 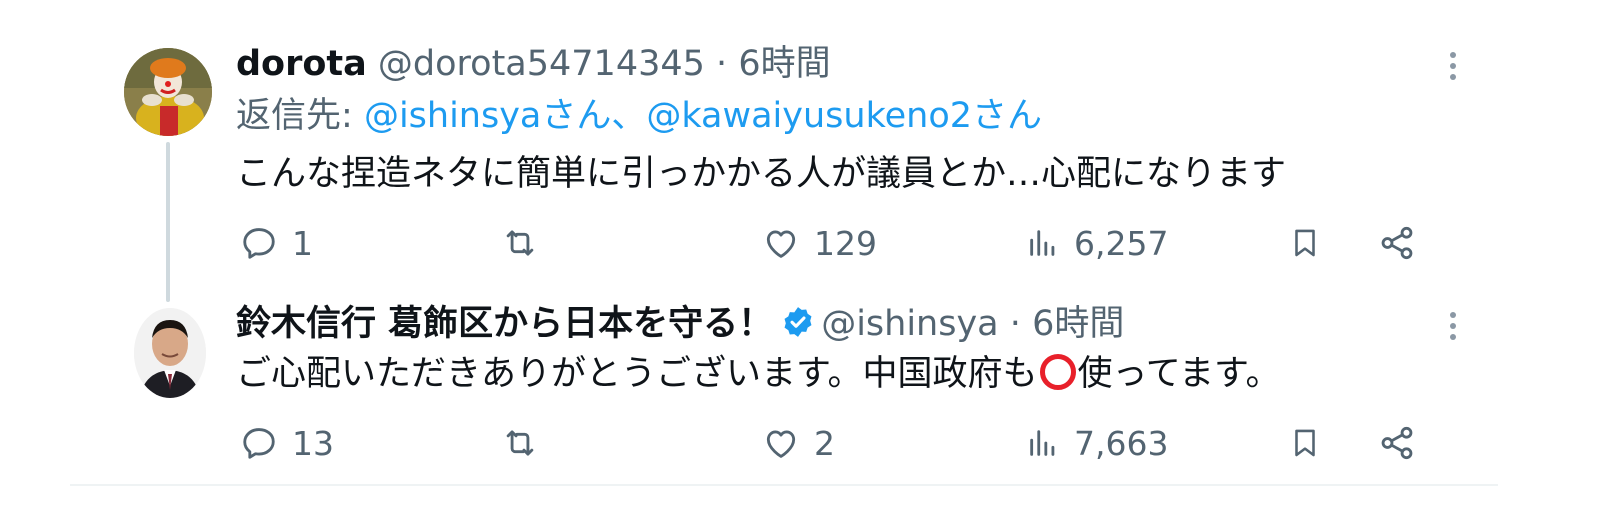 What do you see at coordinates (287, 443) in the screenshot?
I see `reply-button: 13` at bounding box center [287, 443].